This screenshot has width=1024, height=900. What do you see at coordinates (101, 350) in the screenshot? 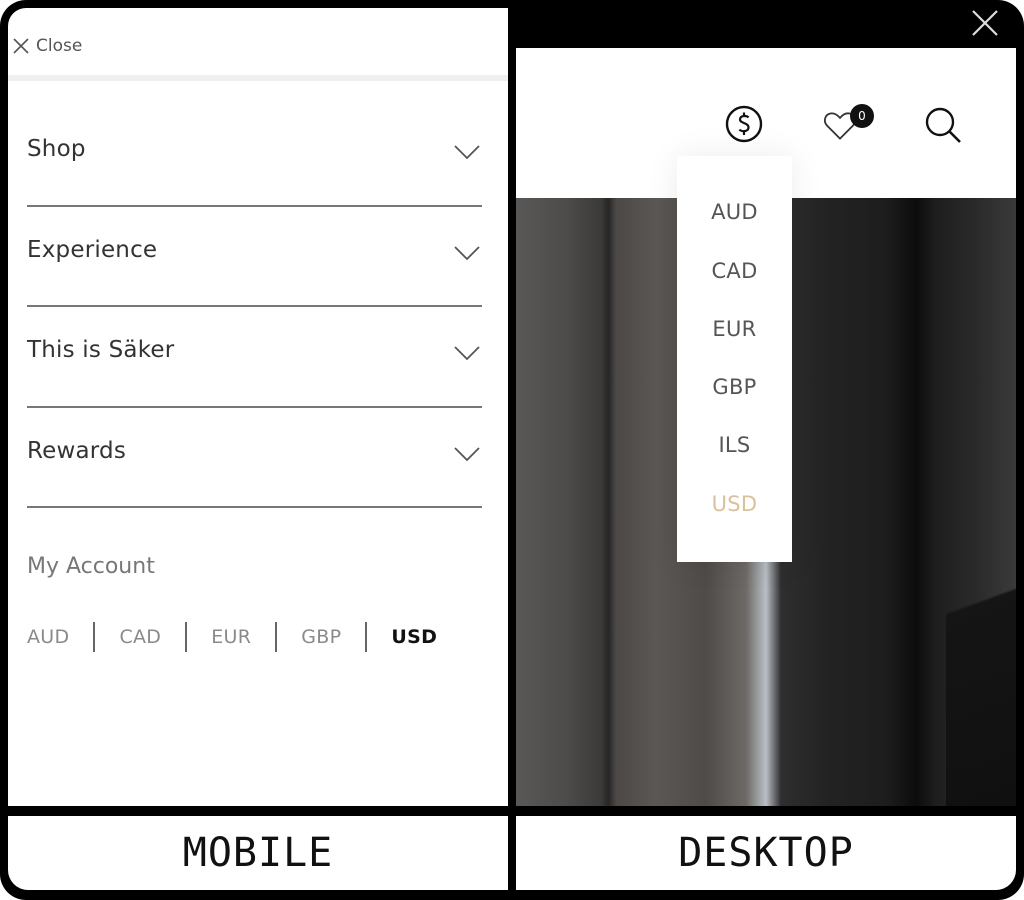
I see `menu-item-label: This is Säker` at bounding box center [101, 350].